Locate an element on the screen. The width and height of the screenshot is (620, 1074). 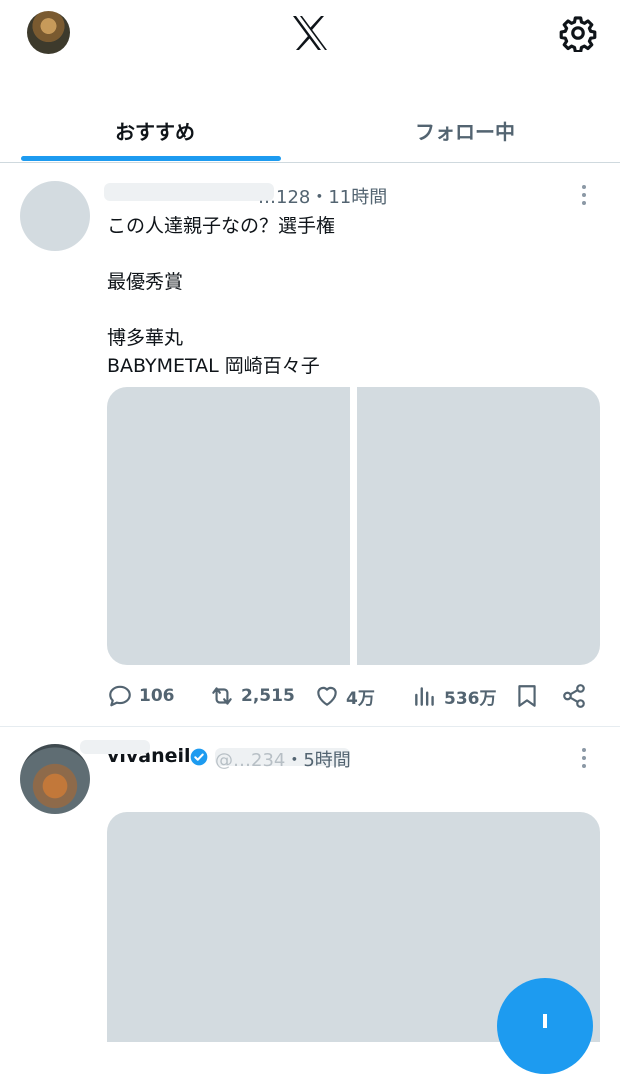
like-count: 4万 is located at coordinates (360, 698).